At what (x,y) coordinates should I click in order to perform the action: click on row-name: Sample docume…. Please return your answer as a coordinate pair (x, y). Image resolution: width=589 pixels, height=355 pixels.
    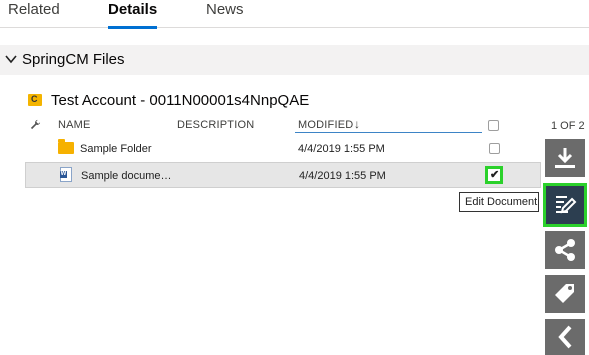
    Looking at the image, I should click on (126, 176).